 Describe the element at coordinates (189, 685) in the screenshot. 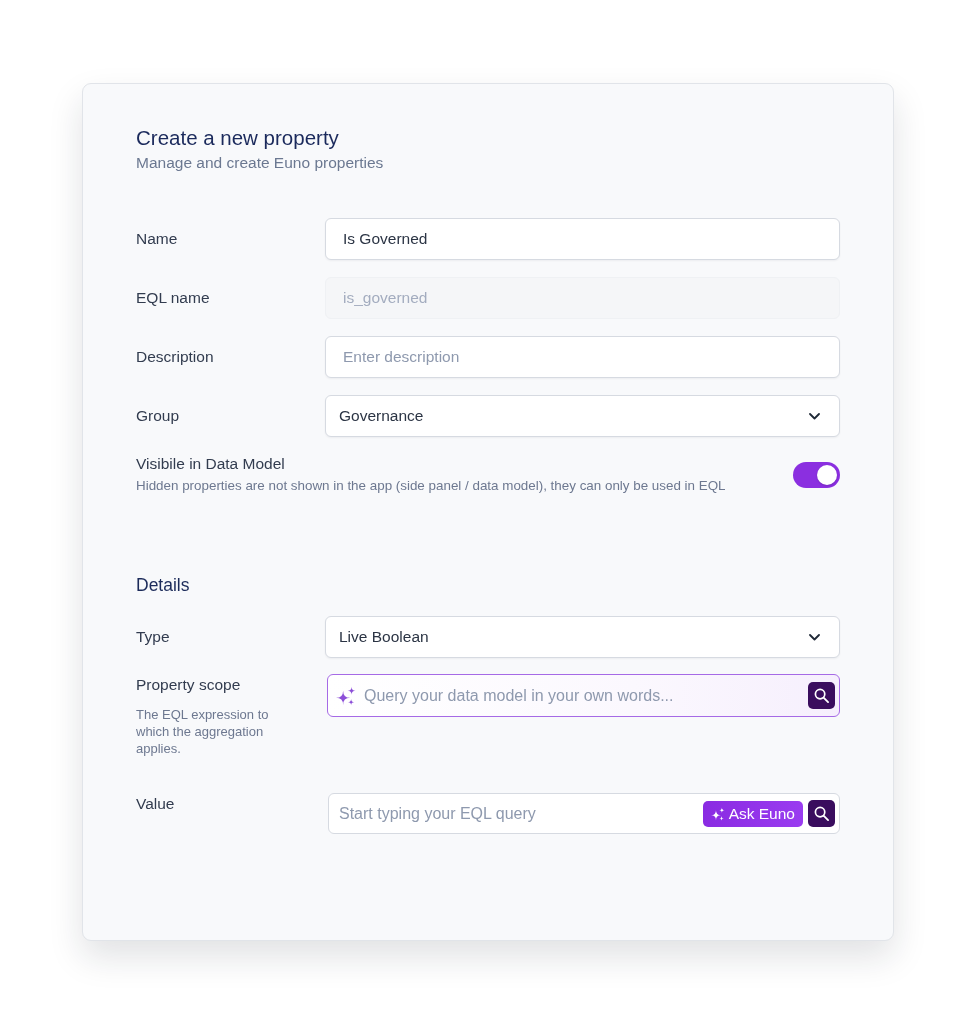

I see `field-label: Property scope` at that location.